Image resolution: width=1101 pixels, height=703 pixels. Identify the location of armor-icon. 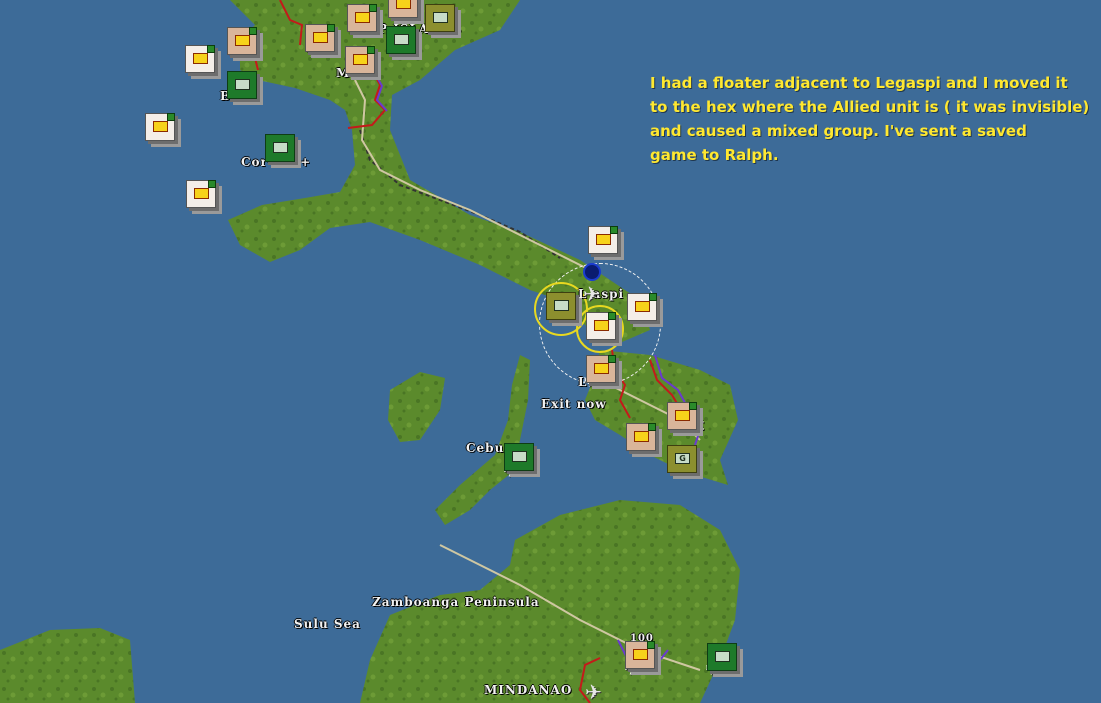
(440, 17).